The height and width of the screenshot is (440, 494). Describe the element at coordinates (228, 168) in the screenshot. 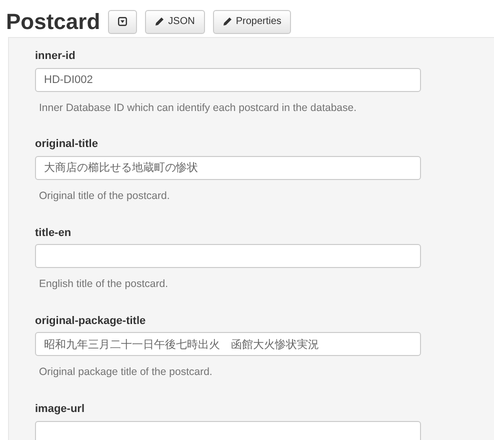

I see `text-field: 大商店の櫛比せる地蔵町の惨状` at that location.